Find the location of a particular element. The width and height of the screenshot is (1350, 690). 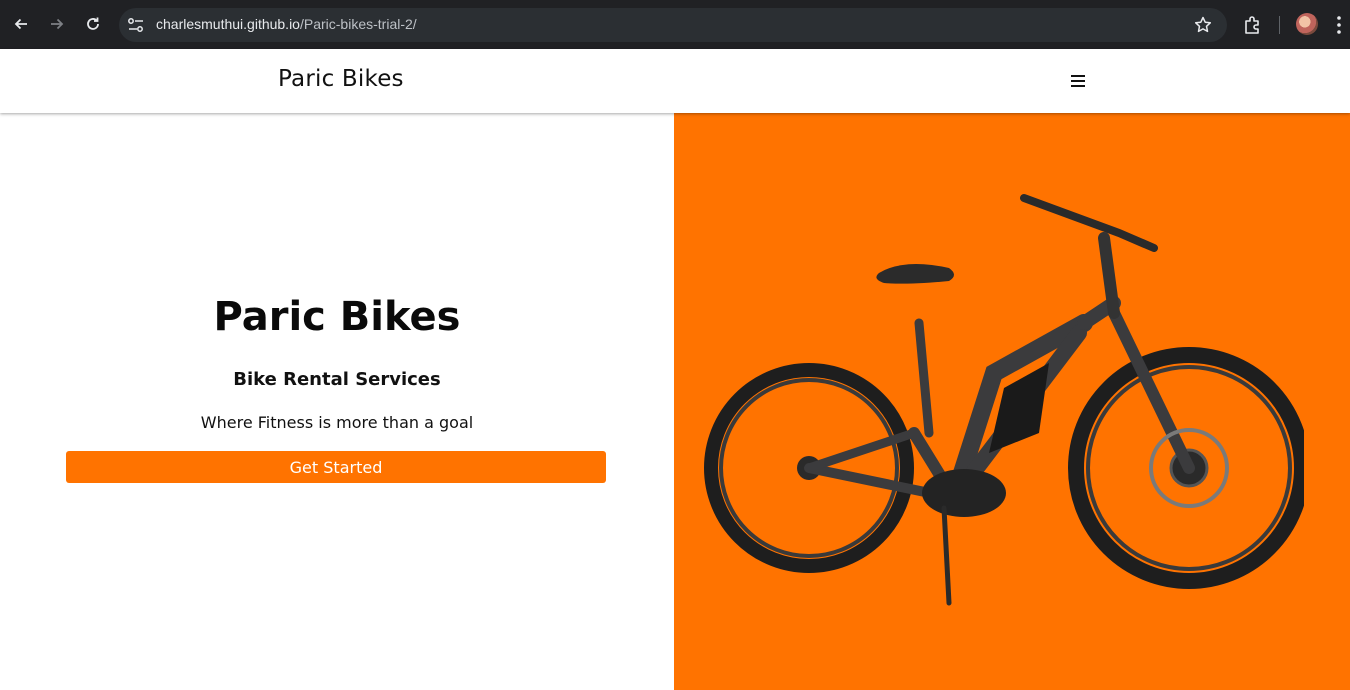

back-icon is located at coordinates (21, 24).